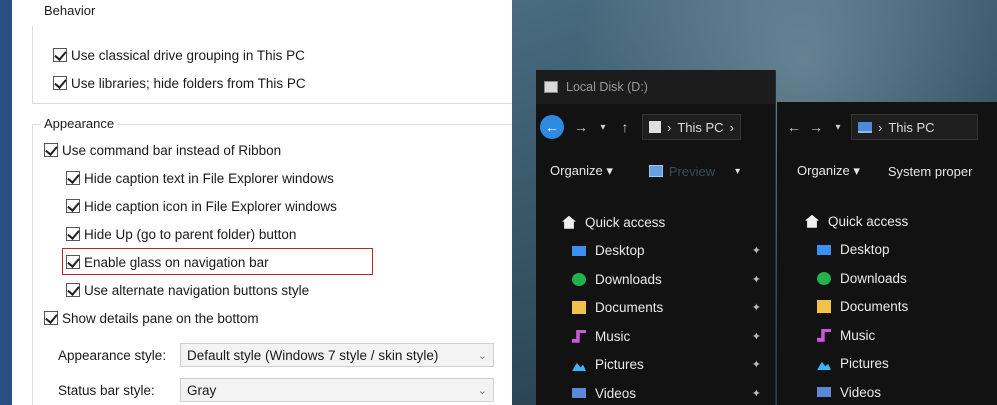 The height and width of the screenshot is (405, 997). What do you see at coordinates (625, 127) in the screenshot?
I see `up-arrow-icon: ↑` at bounding box center [625, 127].